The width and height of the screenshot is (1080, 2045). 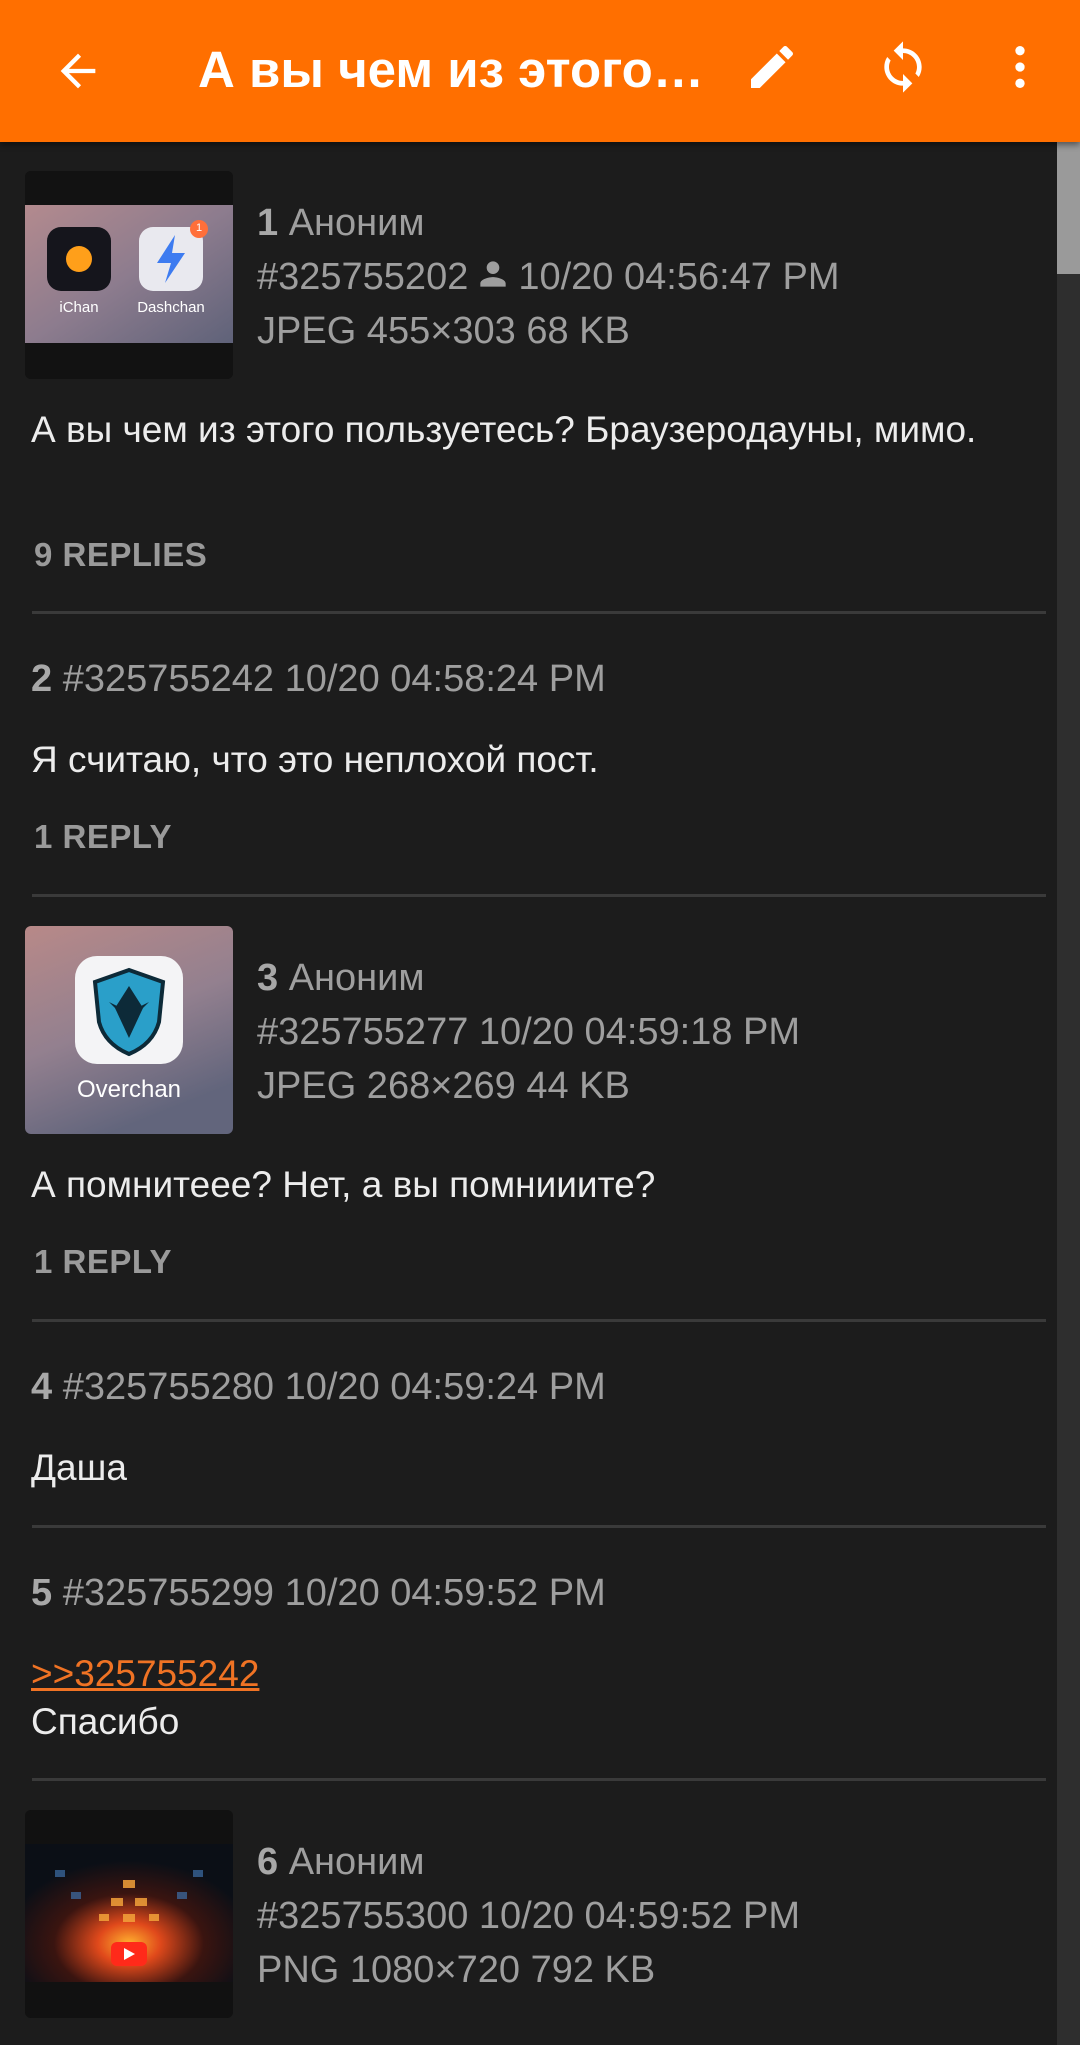 I want to click on post-thumbnail: Overchan, so click(x=129, y=1030).